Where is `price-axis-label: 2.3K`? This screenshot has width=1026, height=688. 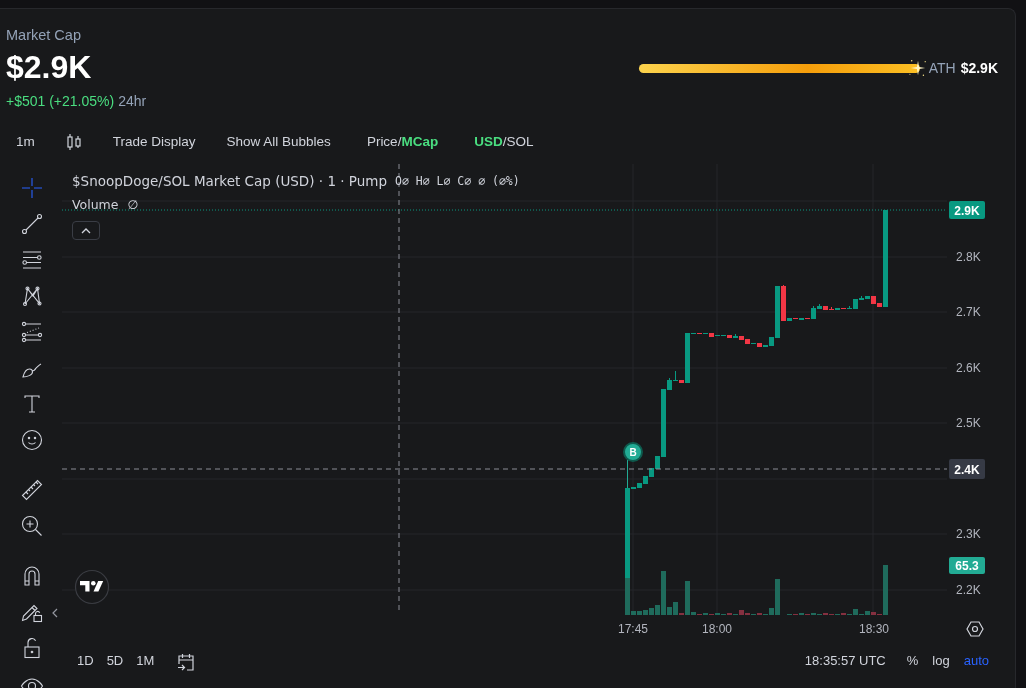 price-axis-label: 2.3K is located at coordinates (968, 534).